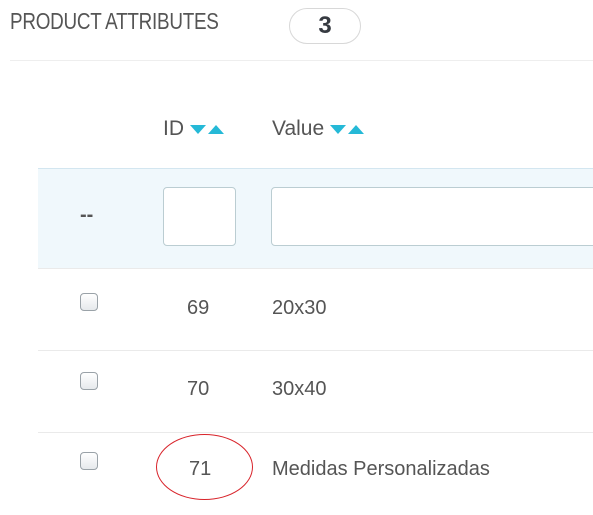  Describe the element at coordinates (207, 129) in the screenshot. I see `sort-id-icons` at that location.